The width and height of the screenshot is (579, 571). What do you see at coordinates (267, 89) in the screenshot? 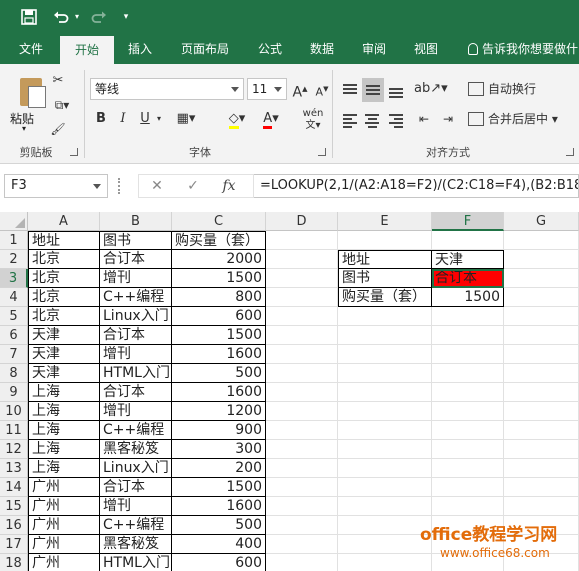
I see `font-size-select: 11` at bounding box center [267, 89].